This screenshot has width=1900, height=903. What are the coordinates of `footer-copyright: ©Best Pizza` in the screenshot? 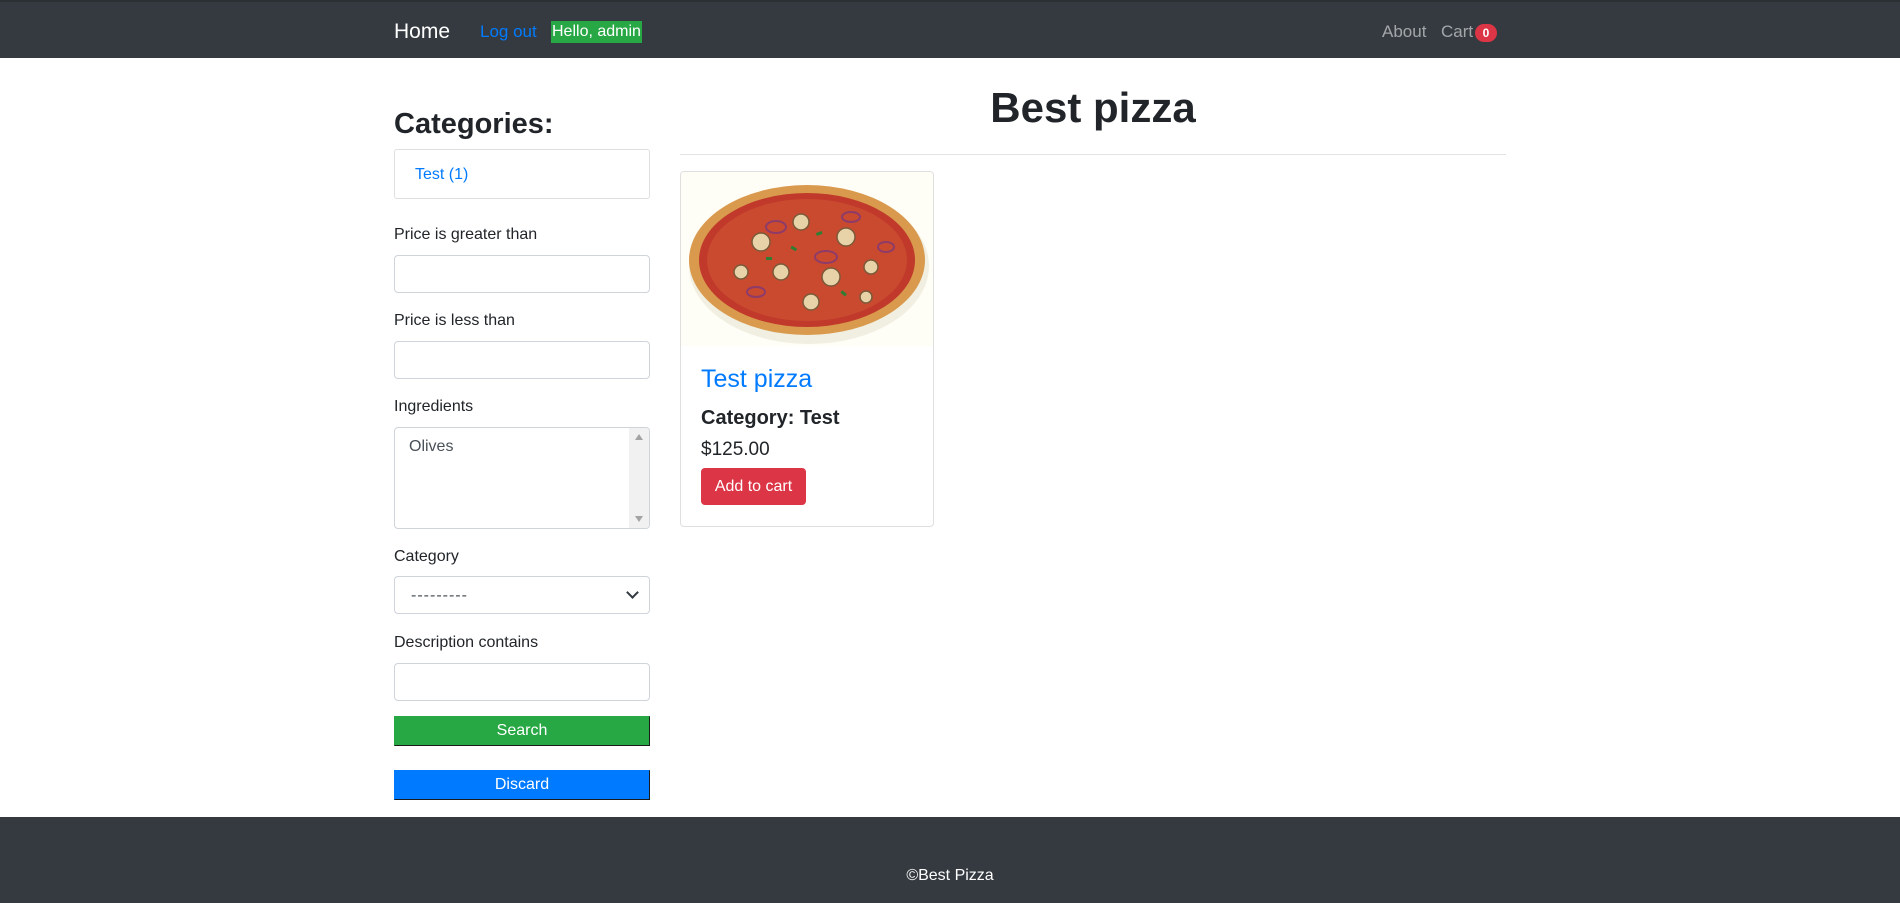 It's located at (950, 875).